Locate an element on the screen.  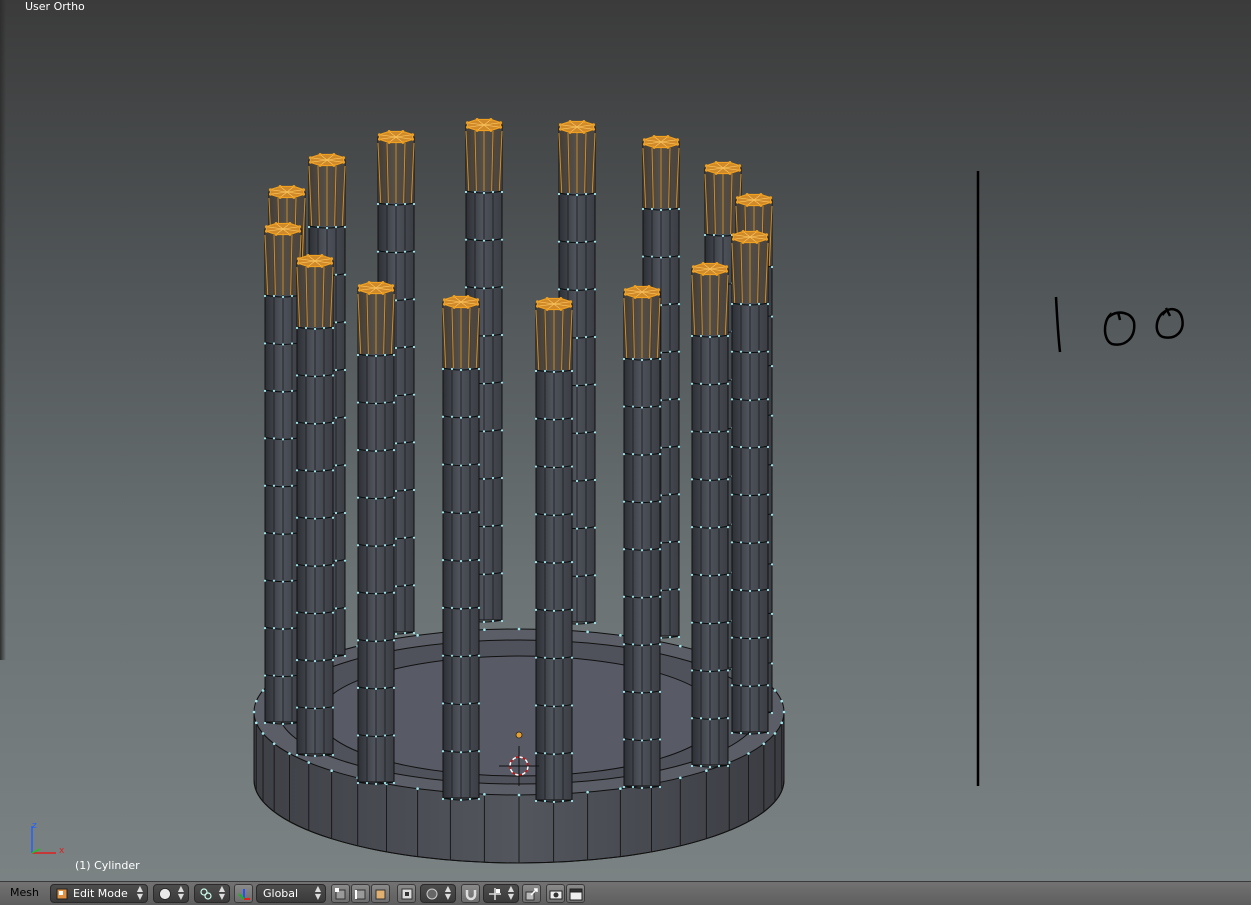
shading-arrows-icon: ▲ ▼ is located at coordinates (180, 892).